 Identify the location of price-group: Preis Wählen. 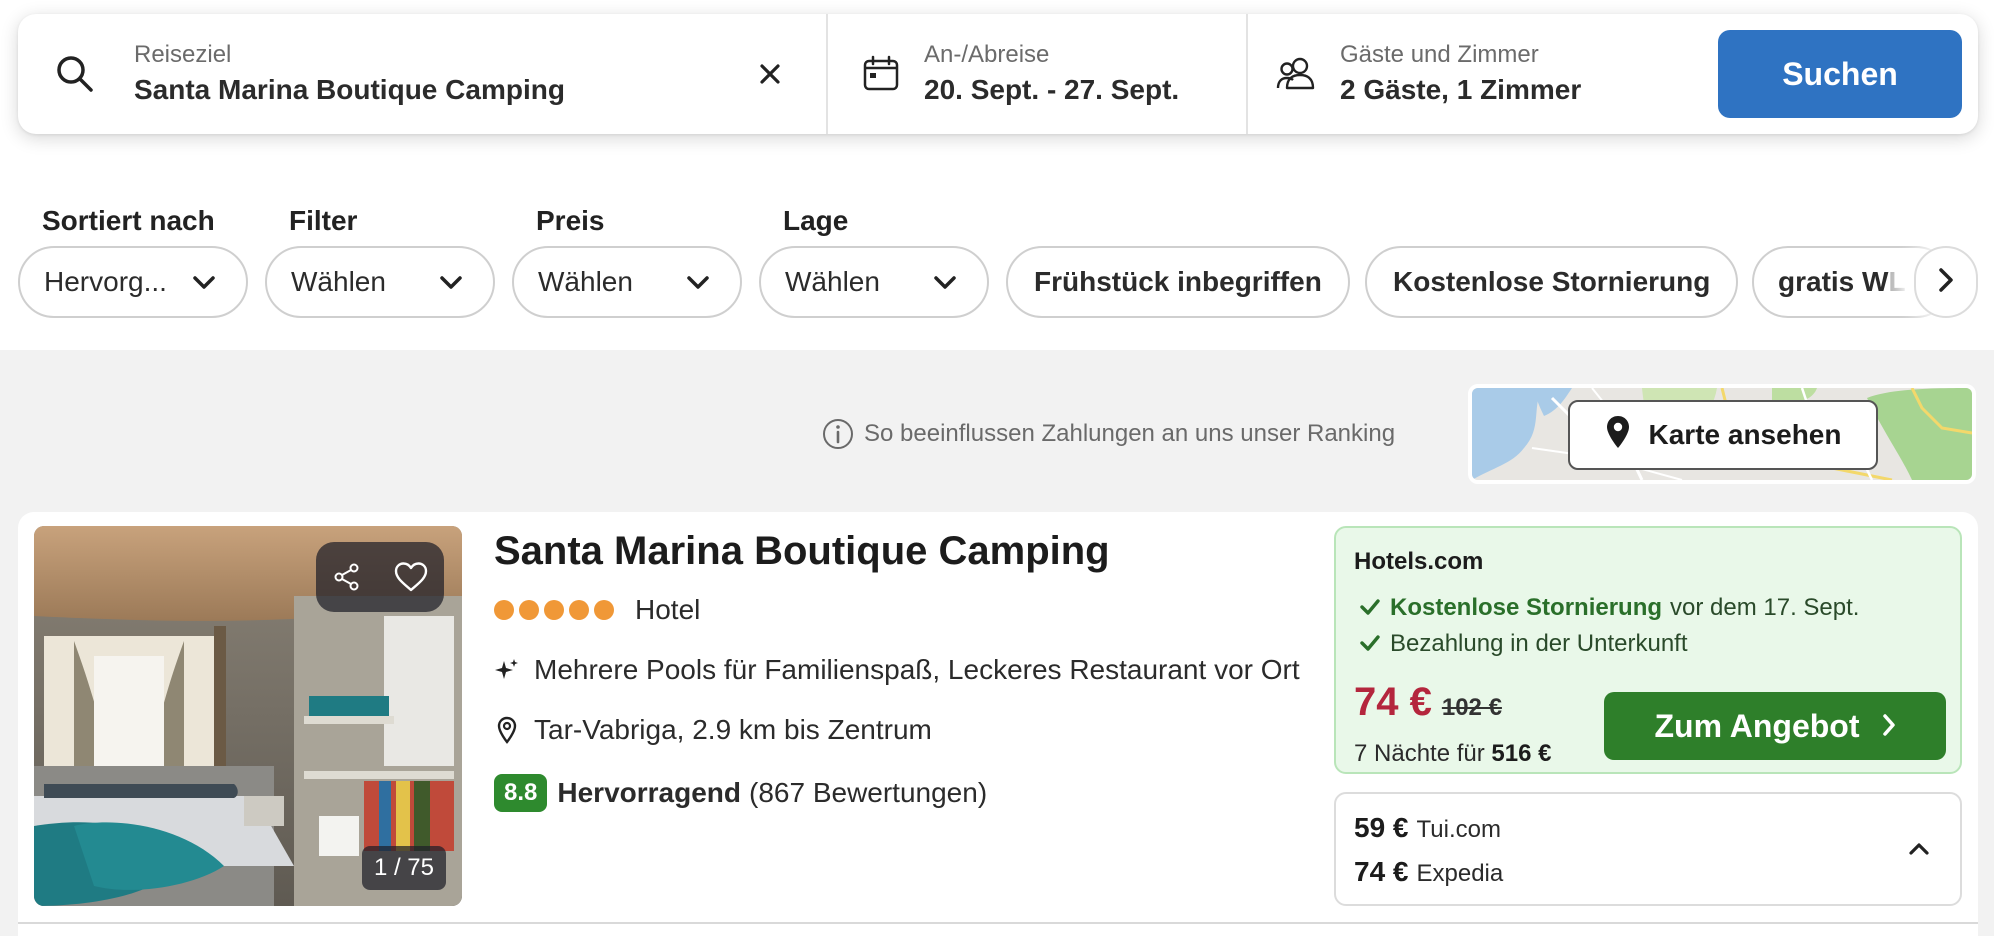
(627, 257).